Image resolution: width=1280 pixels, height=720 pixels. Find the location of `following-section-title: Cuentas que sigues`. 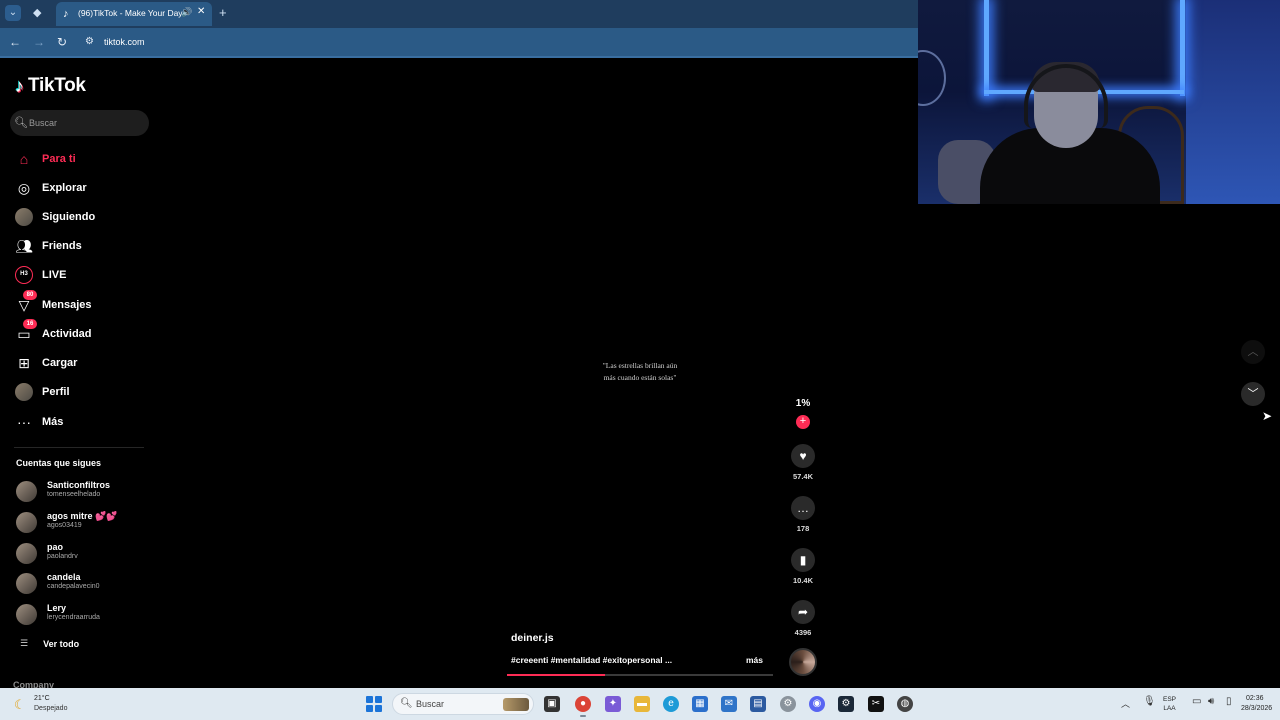

following-section-title: Cuentas que sigues is located at coordinates (59, 463).